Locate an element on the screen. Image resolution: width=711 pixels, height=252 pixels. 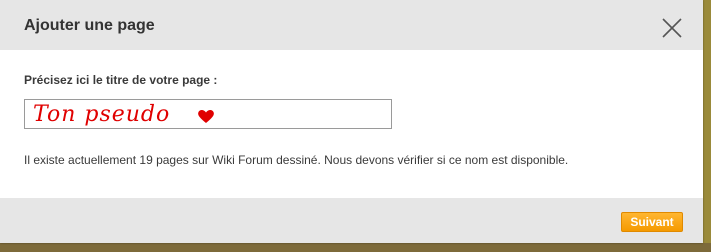
close-button is located at coordinates (672, 28).